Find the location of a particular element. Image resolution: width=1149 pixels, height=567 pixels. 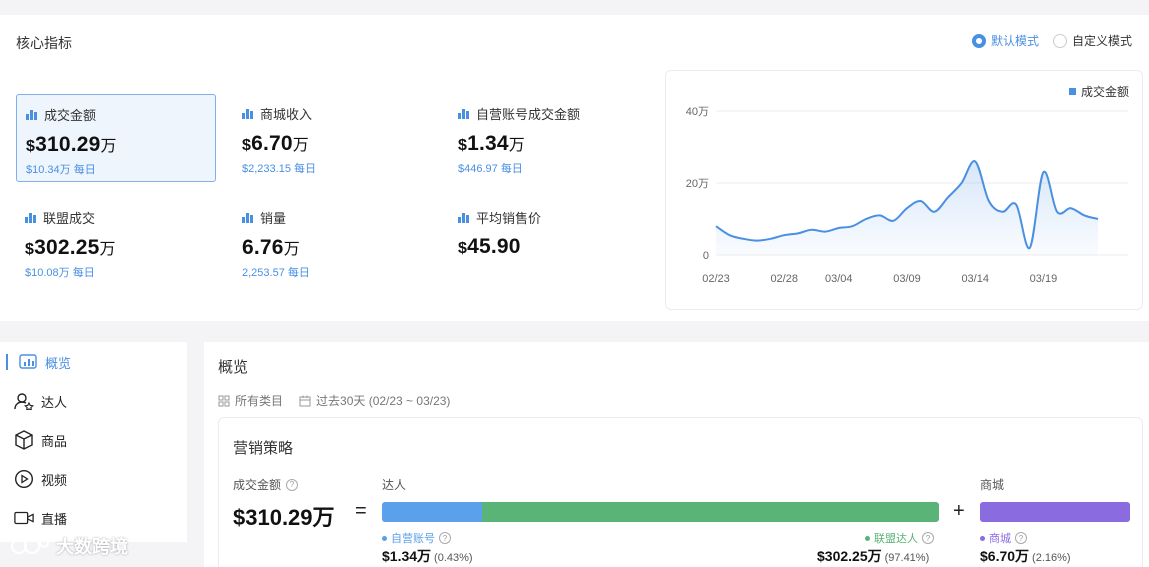

core-metrics-title: 核心指标 is located at coordinates (44, 43).